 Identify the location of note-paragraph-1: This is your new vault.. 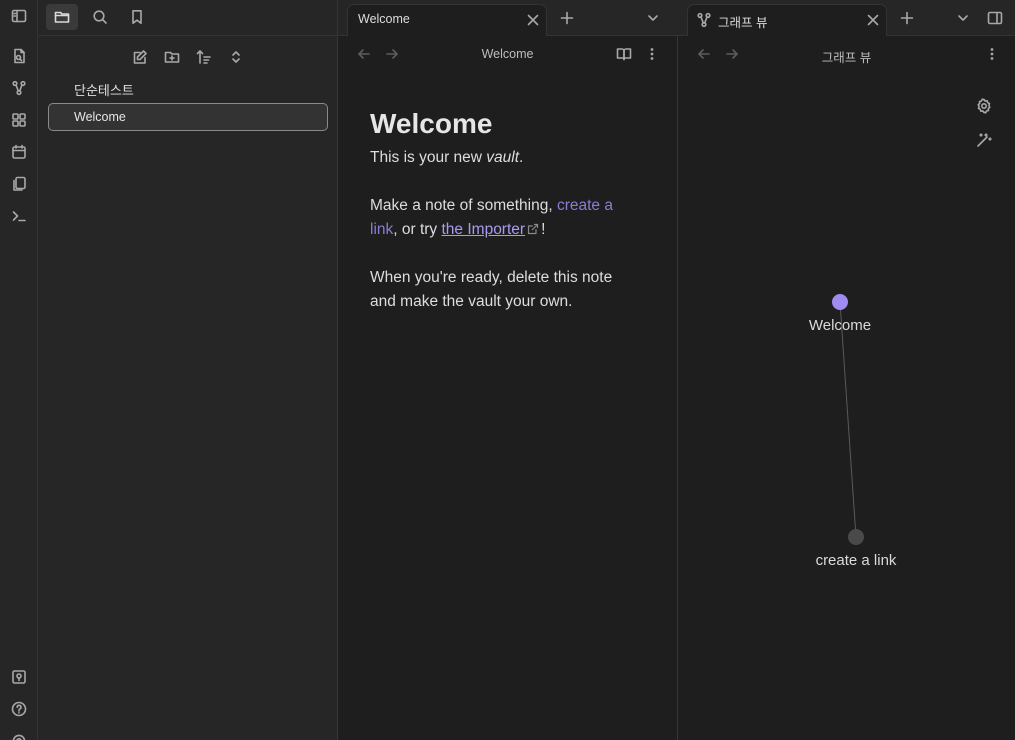
(505, 158).